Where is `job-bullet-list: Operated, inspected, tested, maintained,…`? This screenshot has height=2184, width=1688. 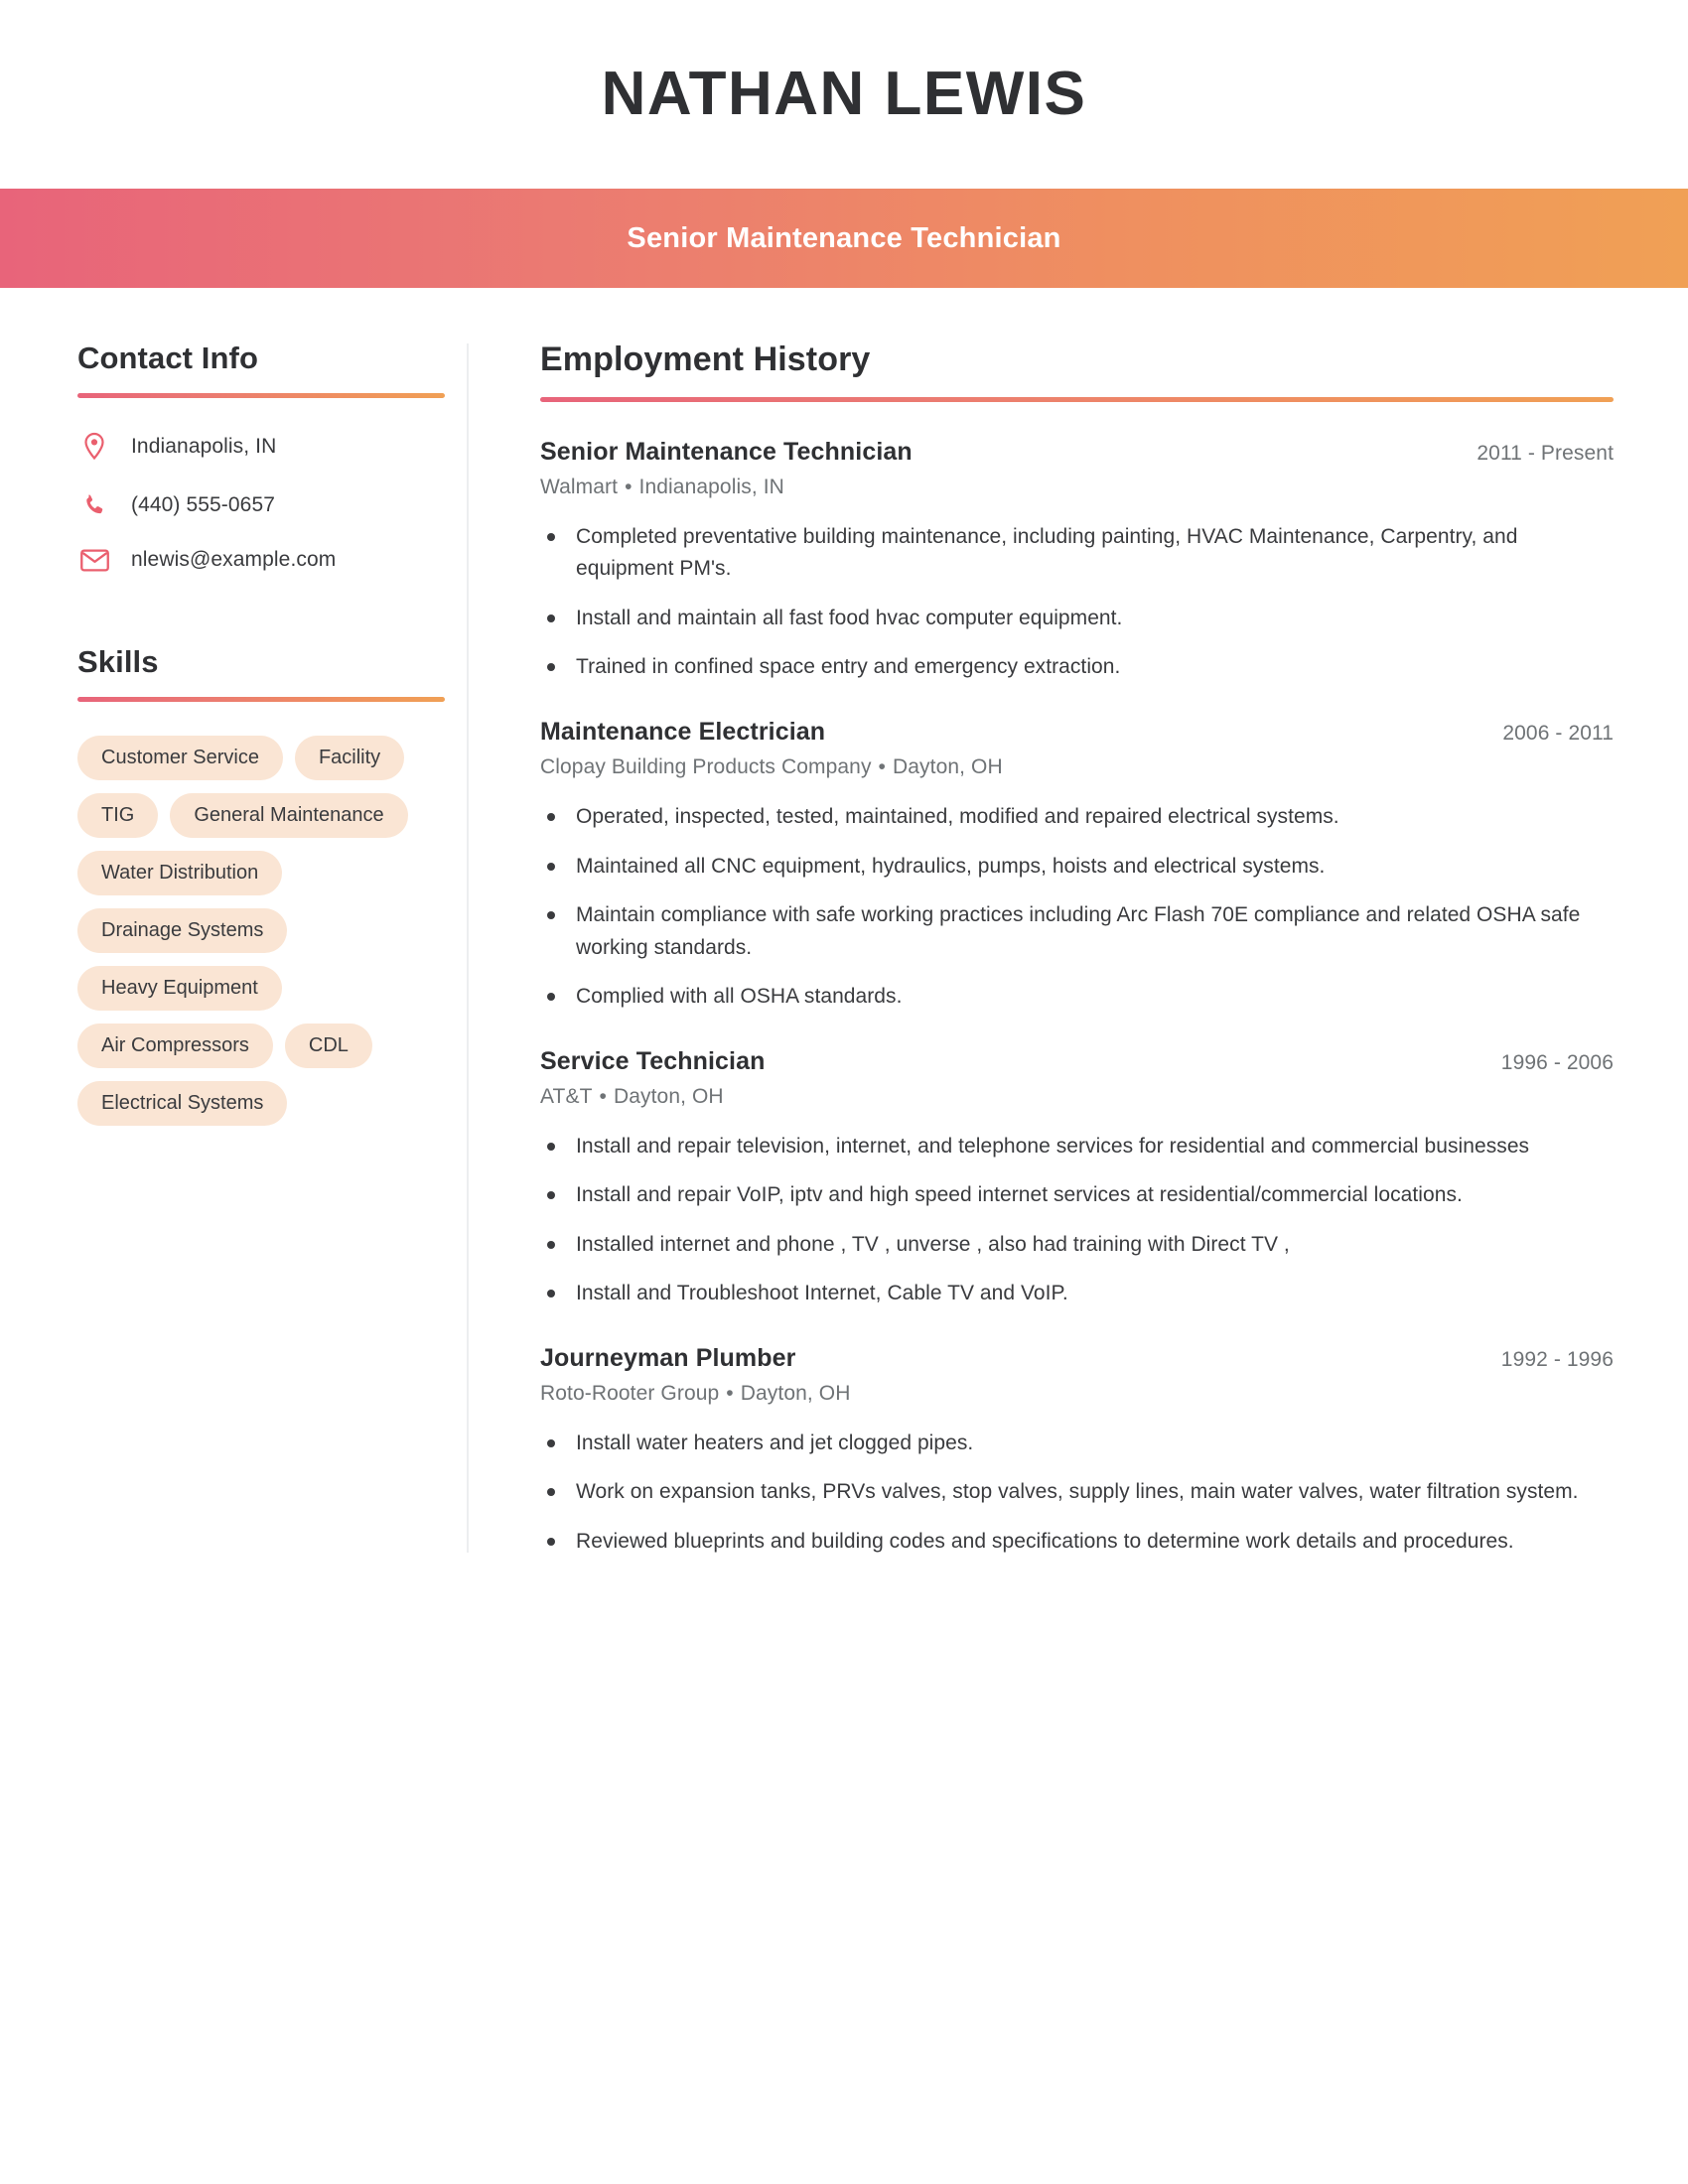
job-bullet-list: Operated, inspected, tested, maintained,… is located at coordinates (1077, 907).